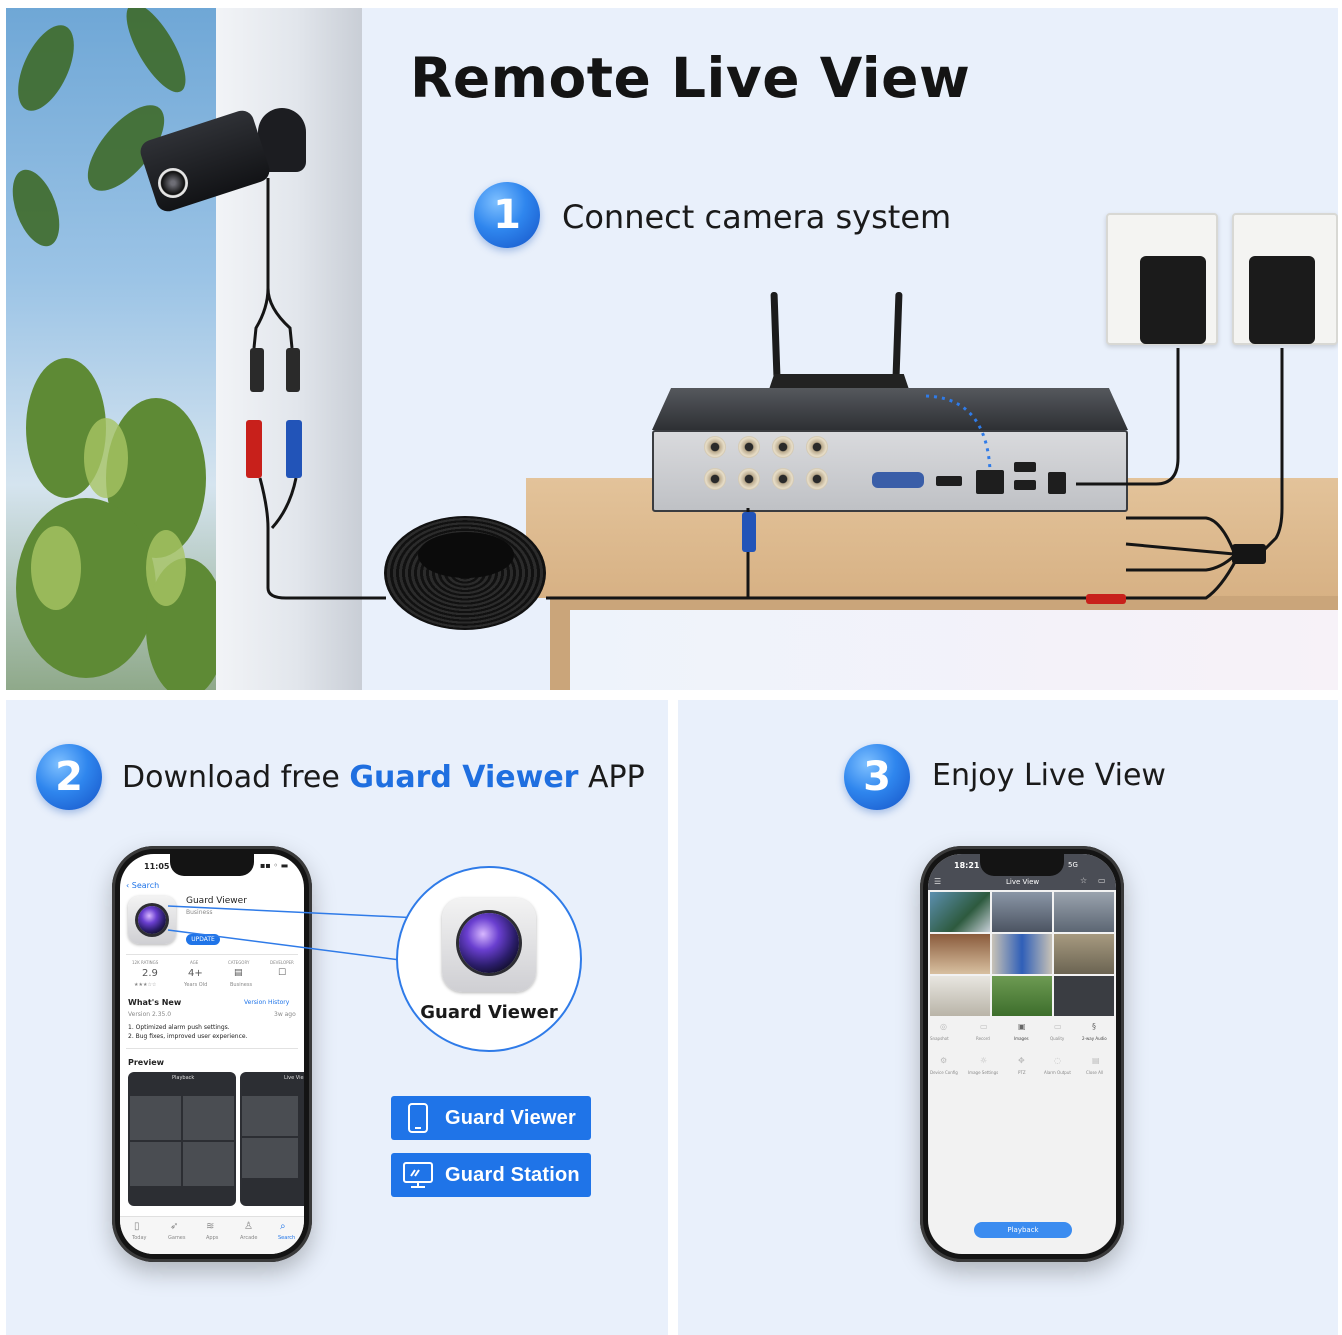 The image size is (1342, 1335). I want to click on mic-icon: §, so click(1094, 1026).